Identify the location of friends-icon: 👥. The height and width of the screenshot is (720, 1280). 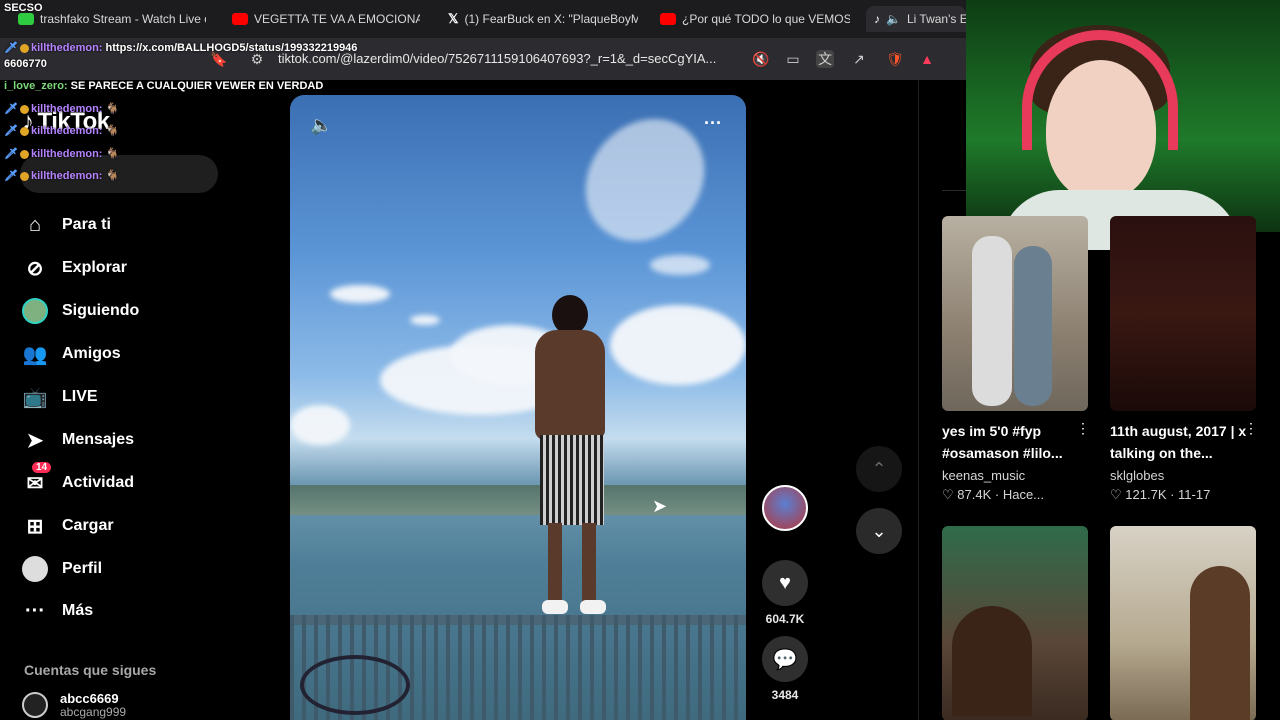
(35, 354).